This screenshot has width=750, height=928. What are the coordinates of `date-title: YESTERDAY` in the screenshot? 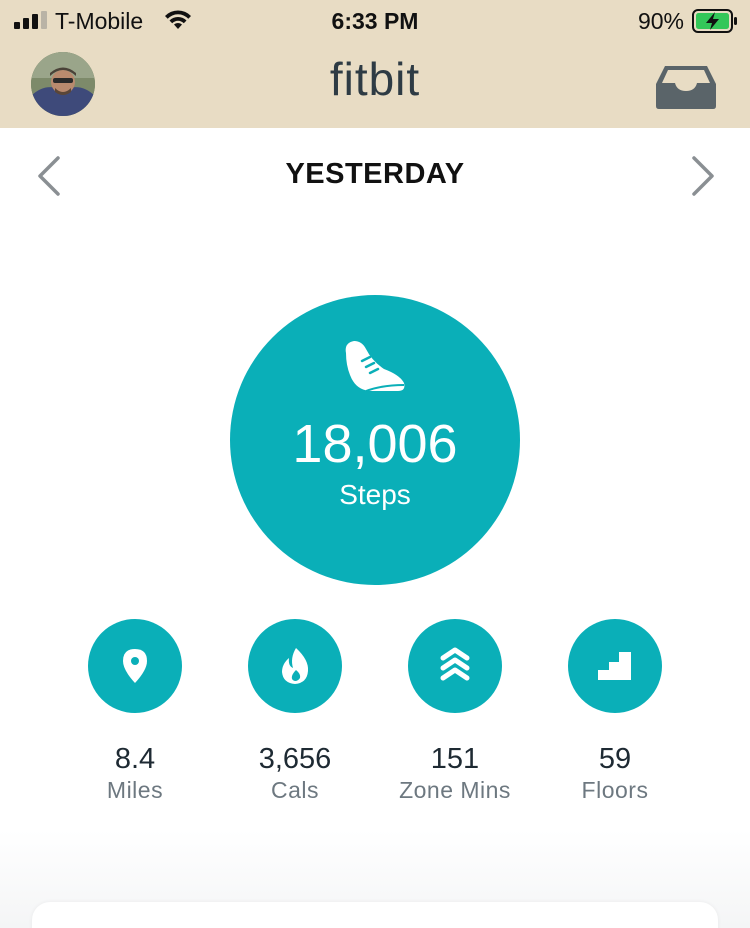 It's located at (375, 174).